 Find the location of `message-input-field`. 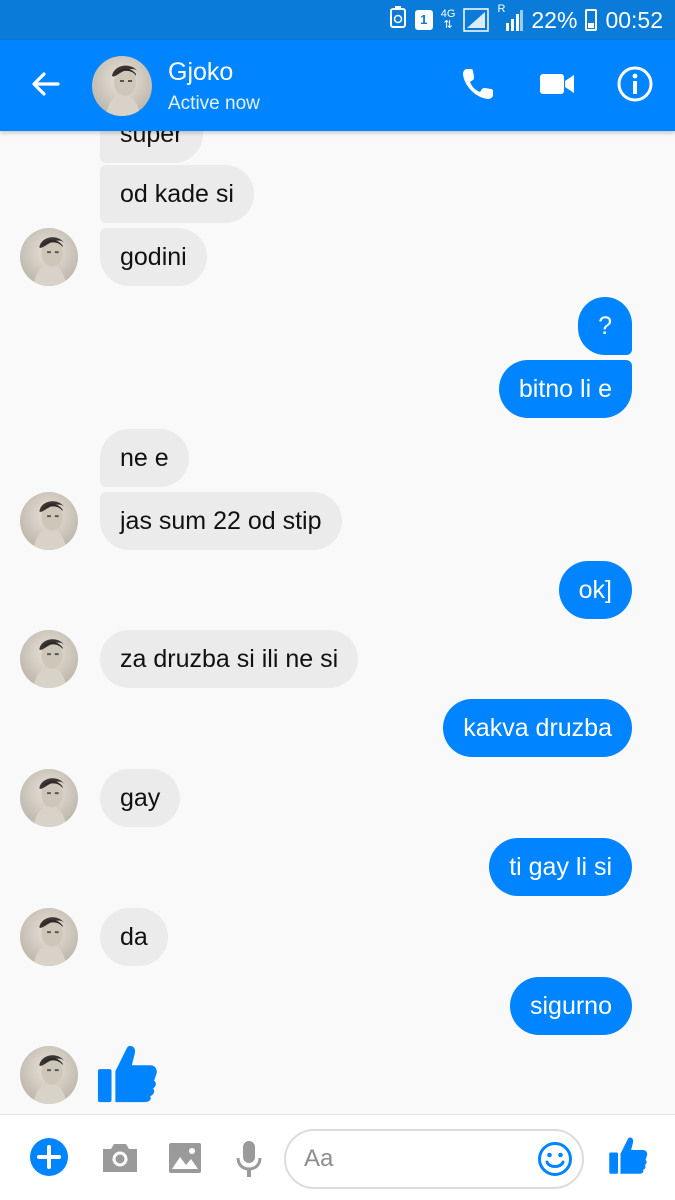

message-input-field is located at coordinates (434, 1159).